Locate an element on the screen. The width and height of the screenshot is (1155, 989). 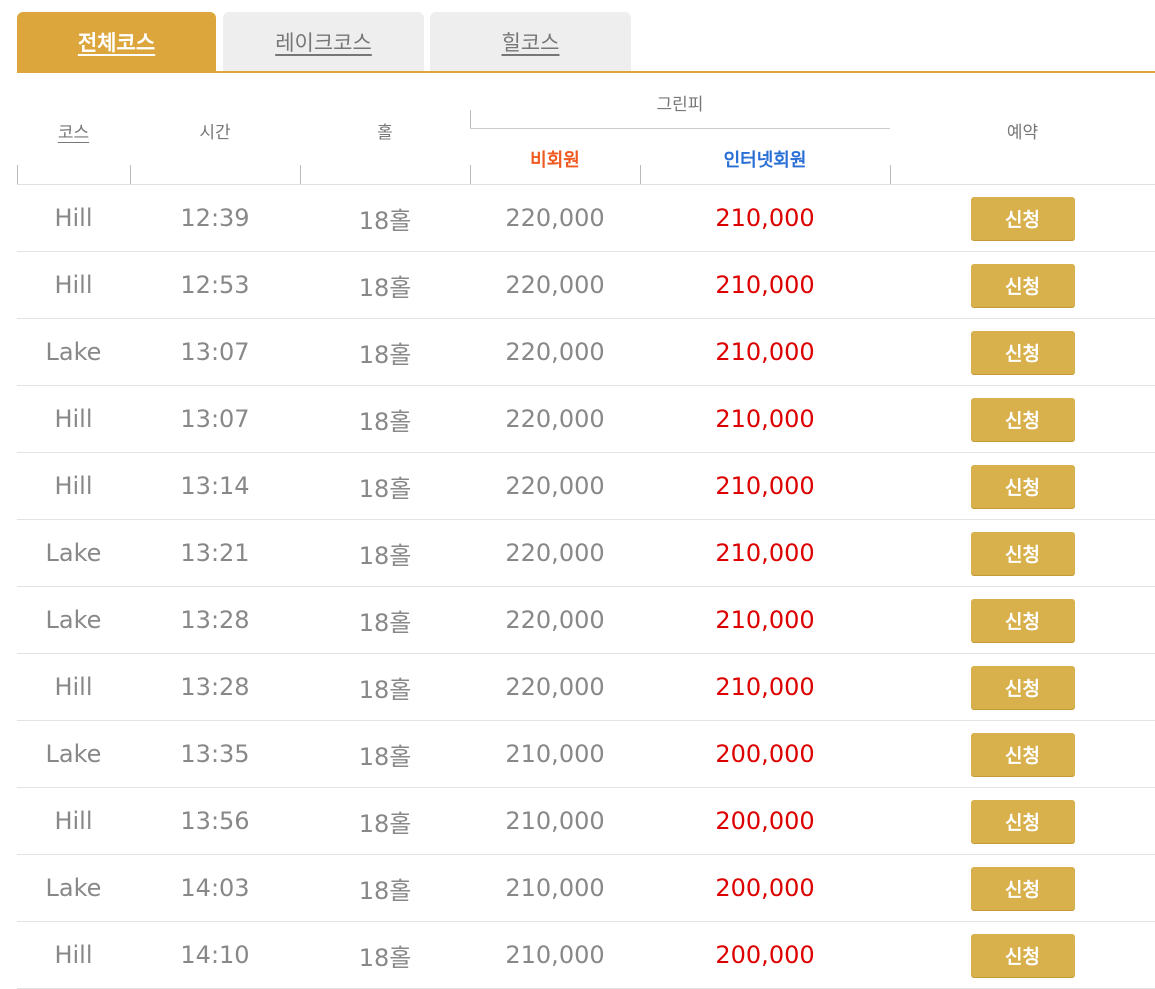
table-row: Hill 12:39 18홀 220,000 210,000 신청 is located at coordinates (586, 218).